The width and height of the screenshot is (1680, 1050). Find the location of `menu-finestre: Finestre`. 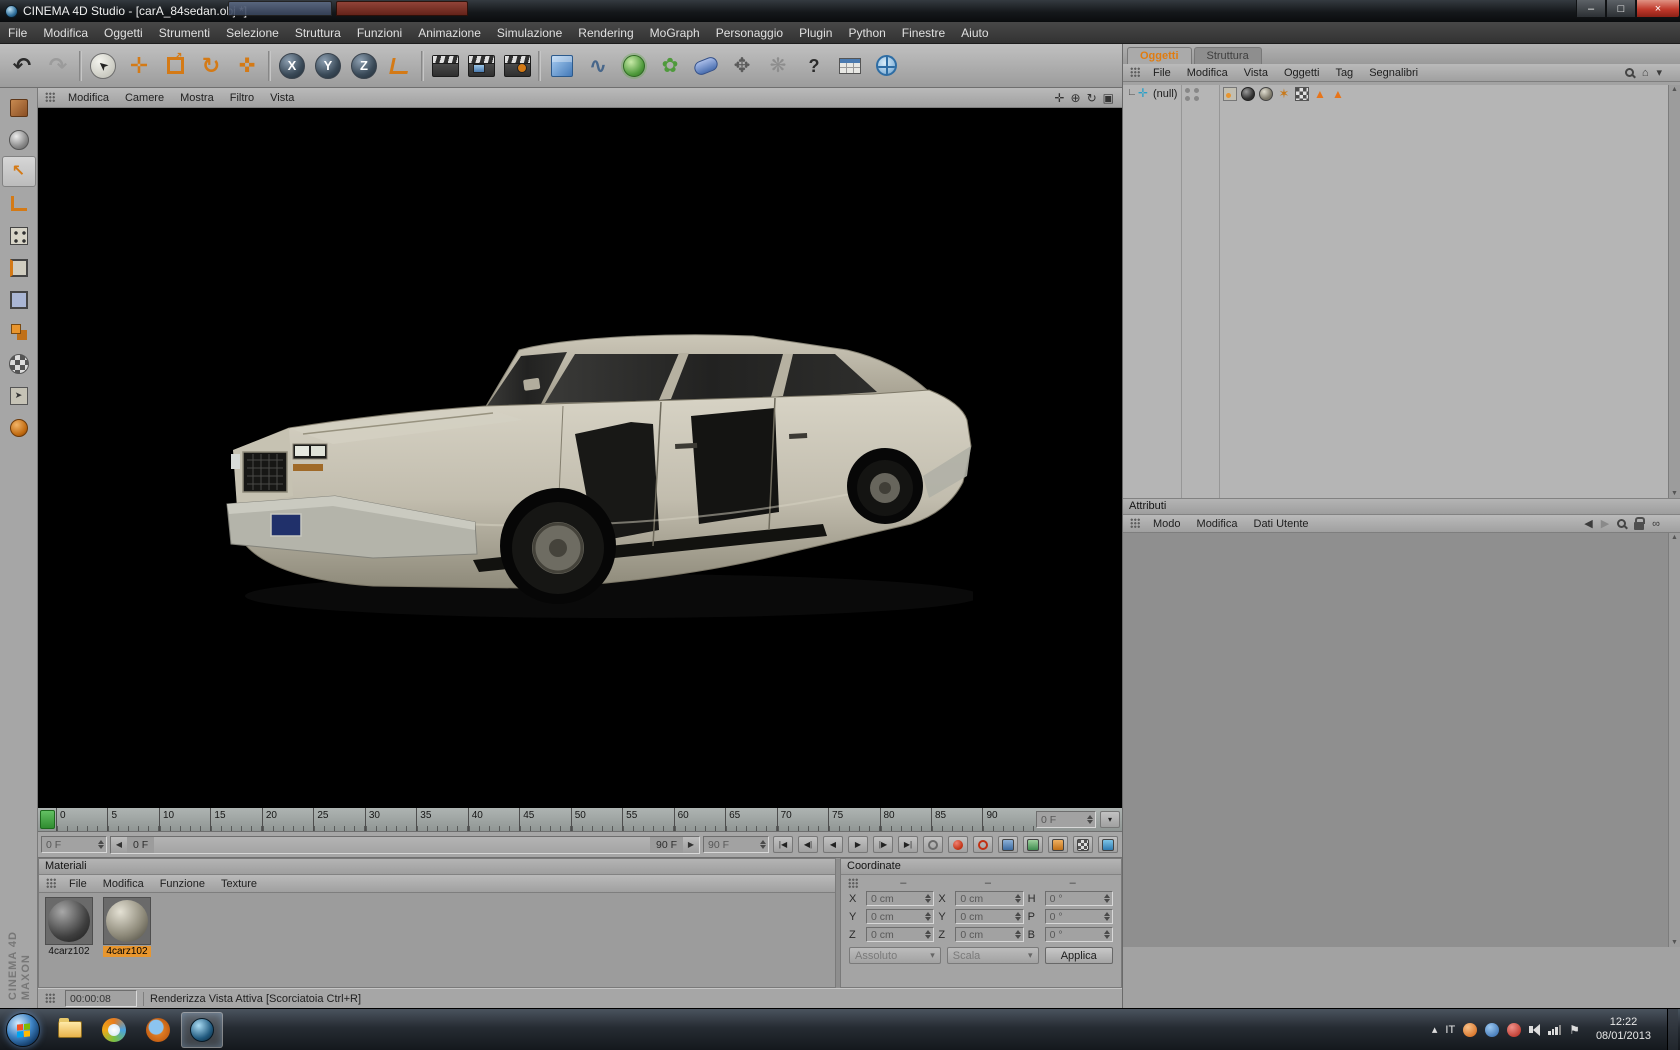

menu-finestre: Finestre is located at coordinates (923, 33).